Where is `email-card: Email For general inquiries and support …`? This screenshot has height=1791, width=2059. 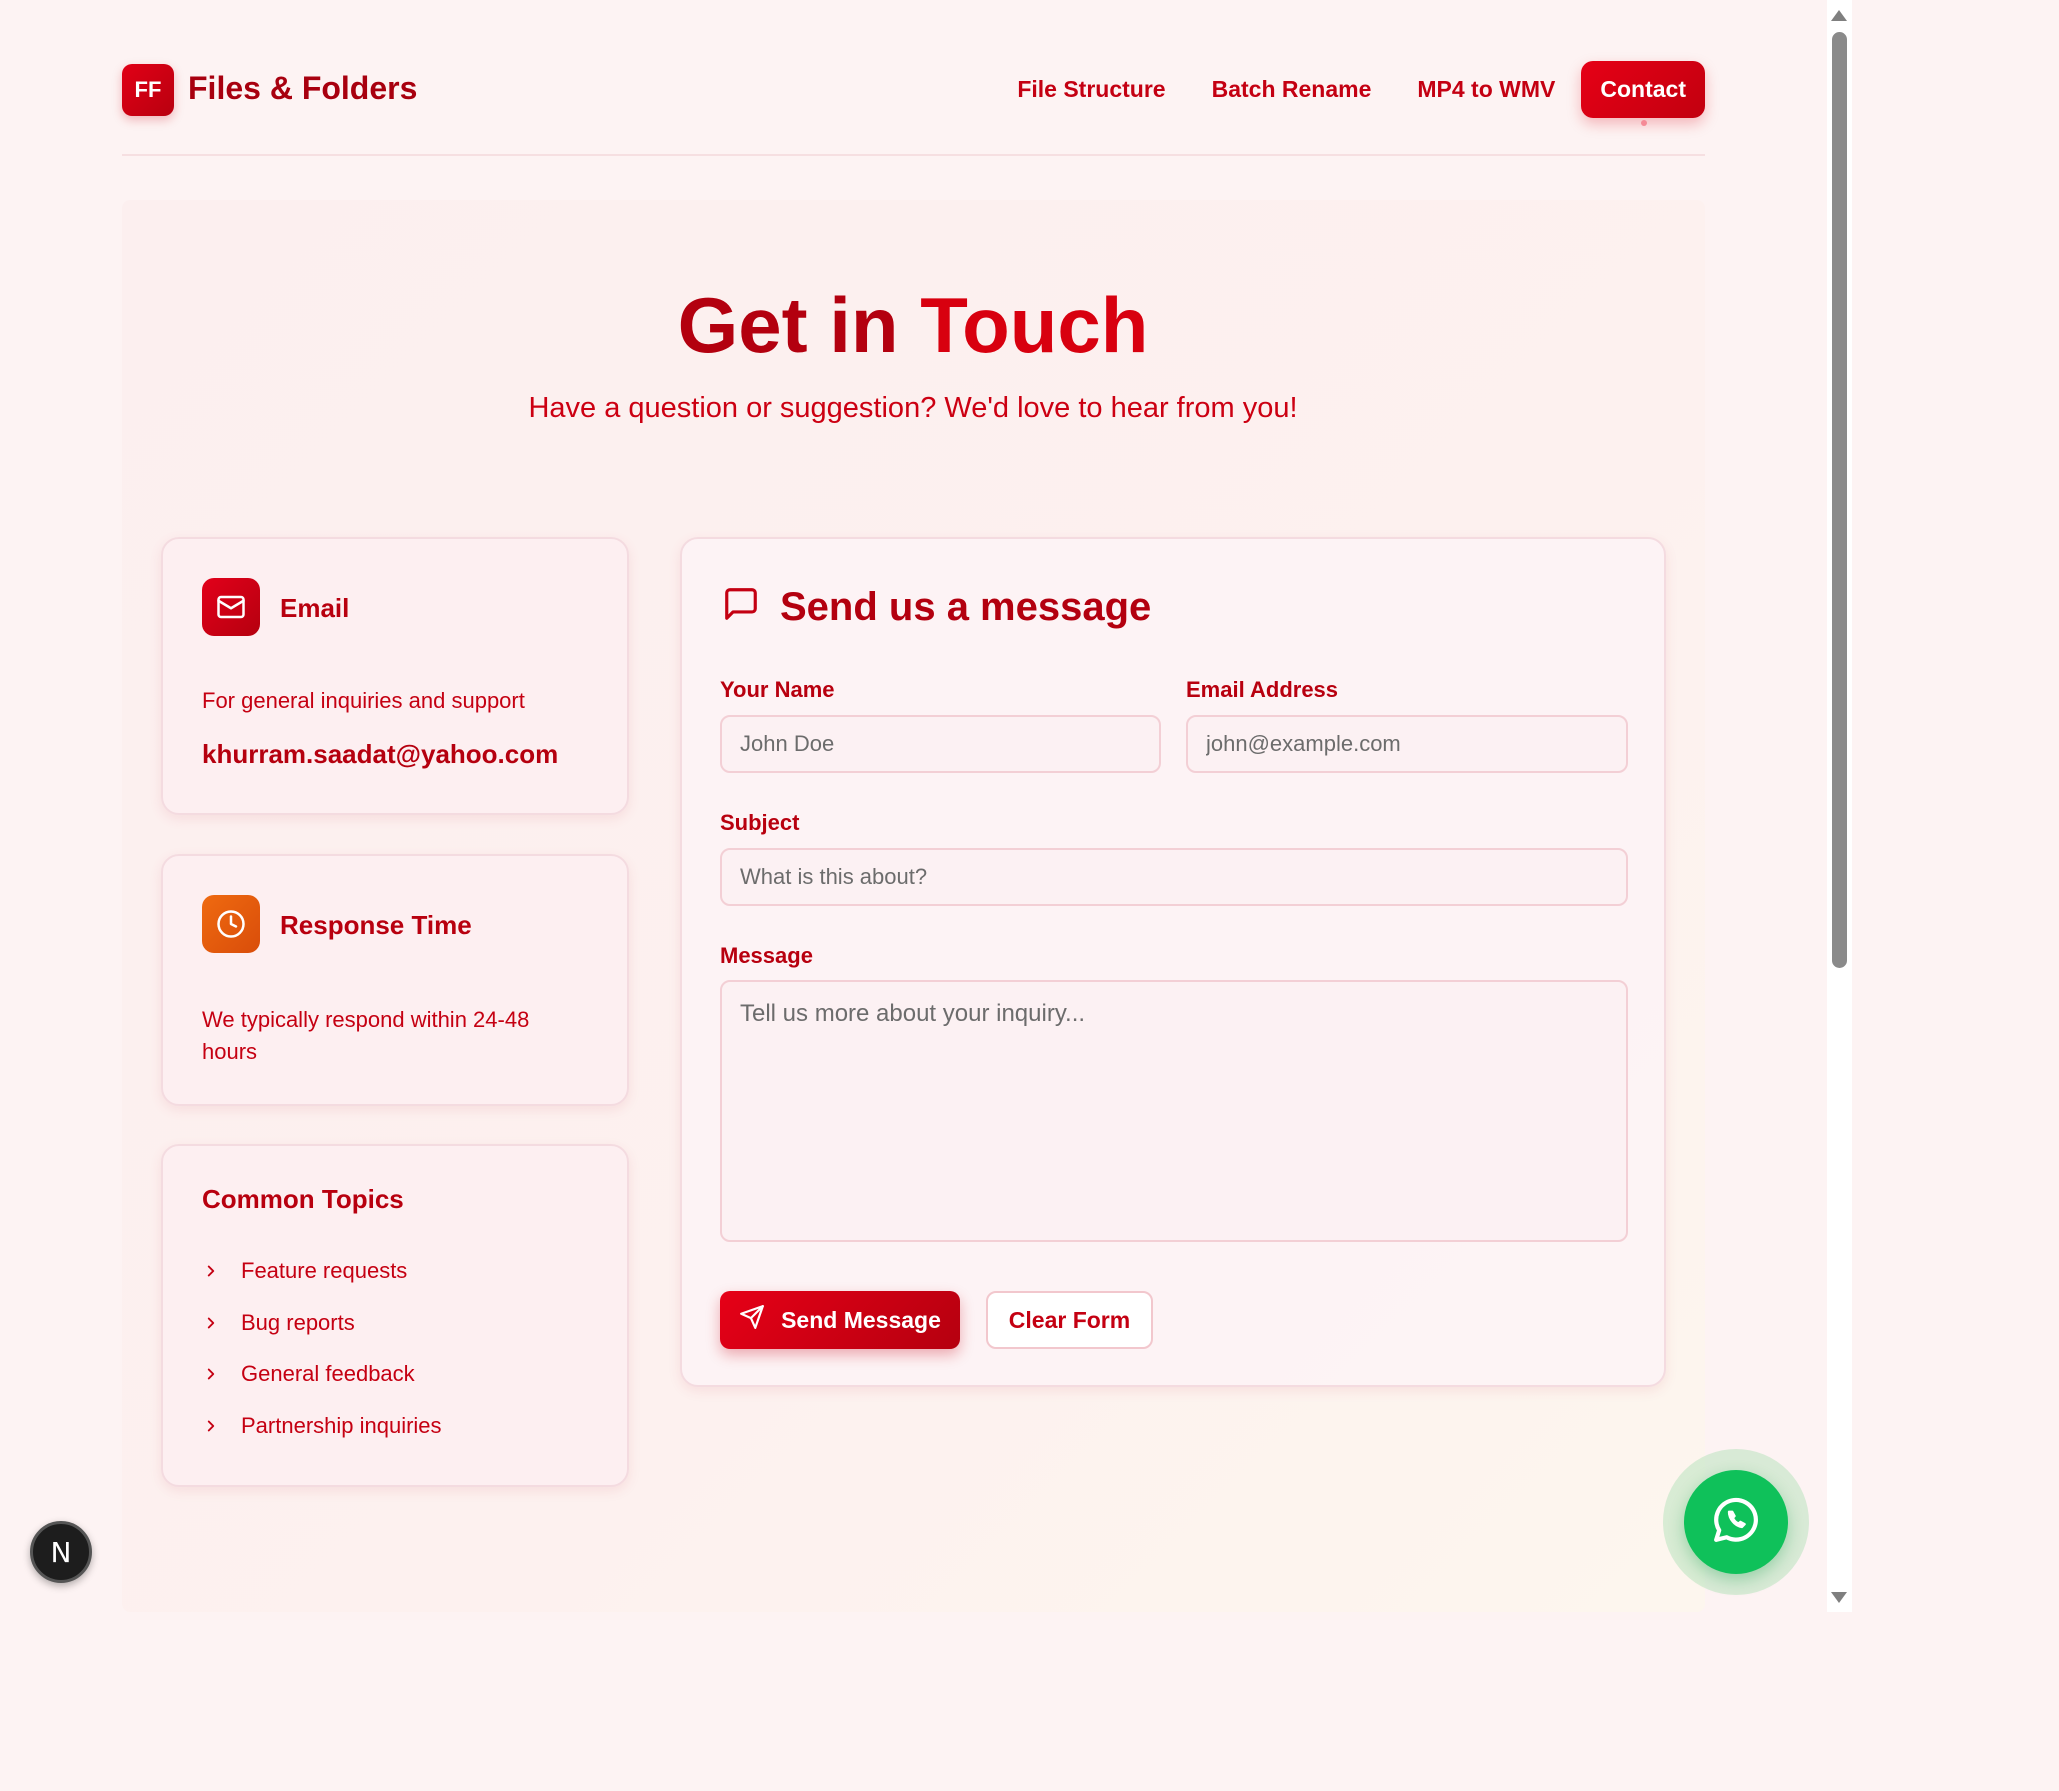
email-card: Email For general inquiries and support … is located at coordinates (395, 676).